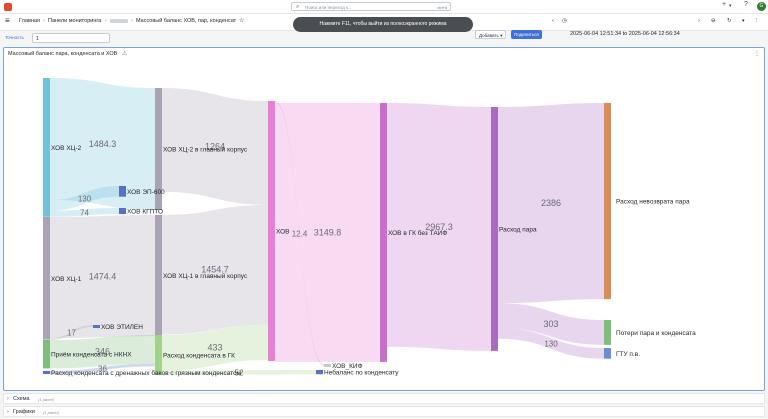  Describe the element at coordinates (384, 38) in the screenshot. I see `variables-row: Точность 1` at that location.